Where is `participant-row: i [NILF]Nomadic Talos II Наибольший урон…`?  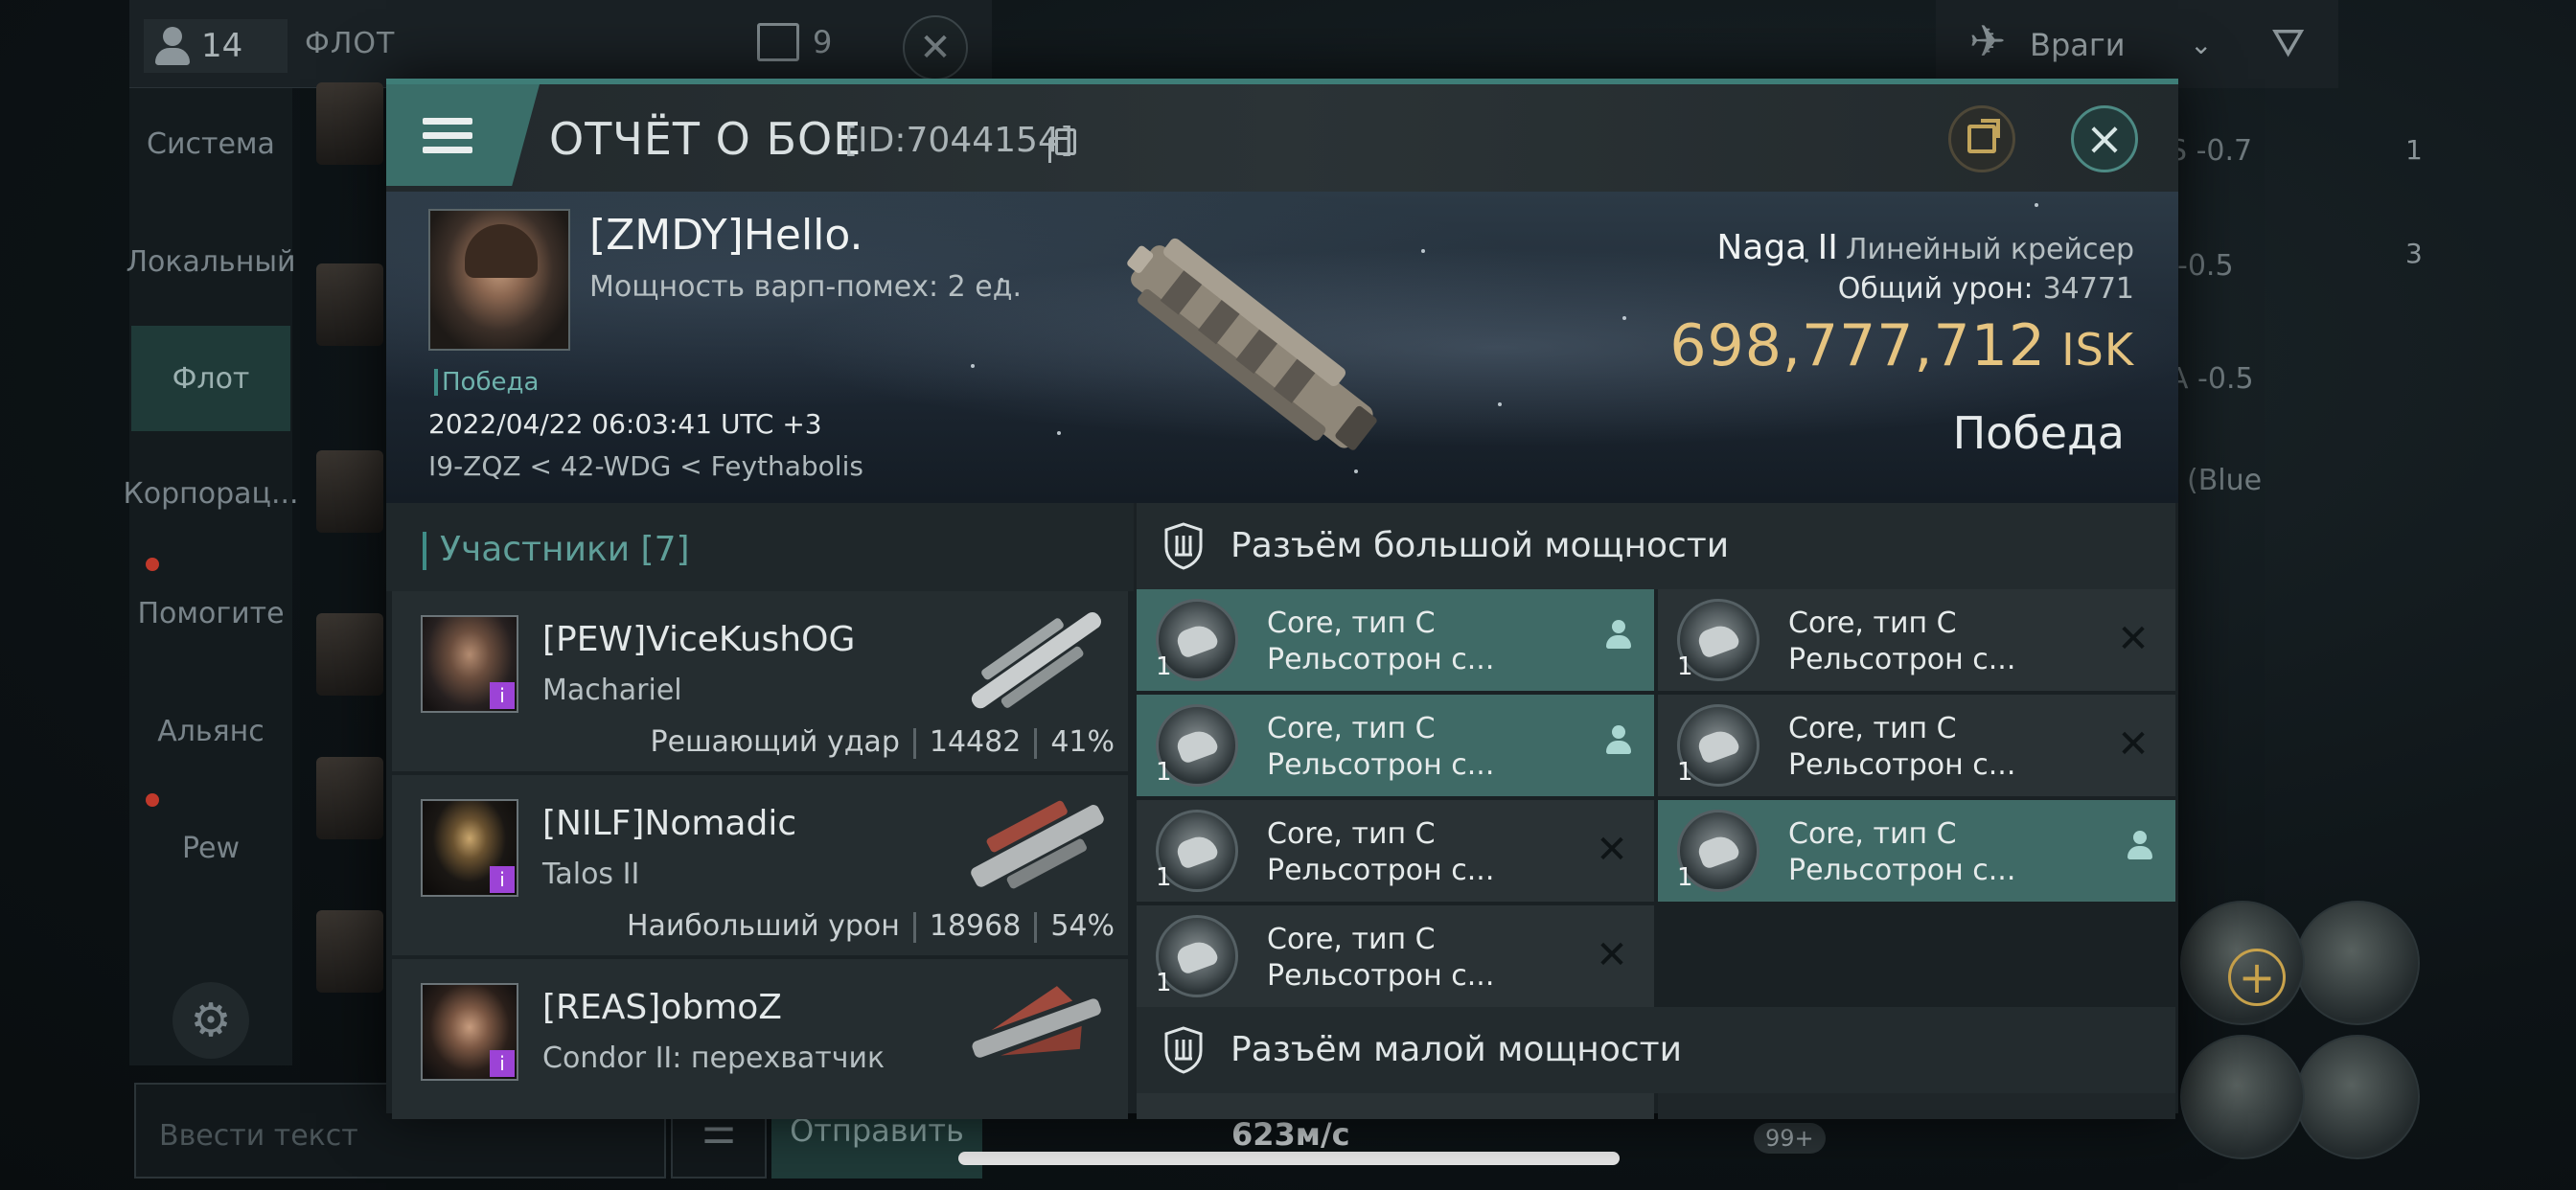 participant-row: i [NILF]Nomadic Talos II Наибольший урон… is located at coordinates (760, 866).